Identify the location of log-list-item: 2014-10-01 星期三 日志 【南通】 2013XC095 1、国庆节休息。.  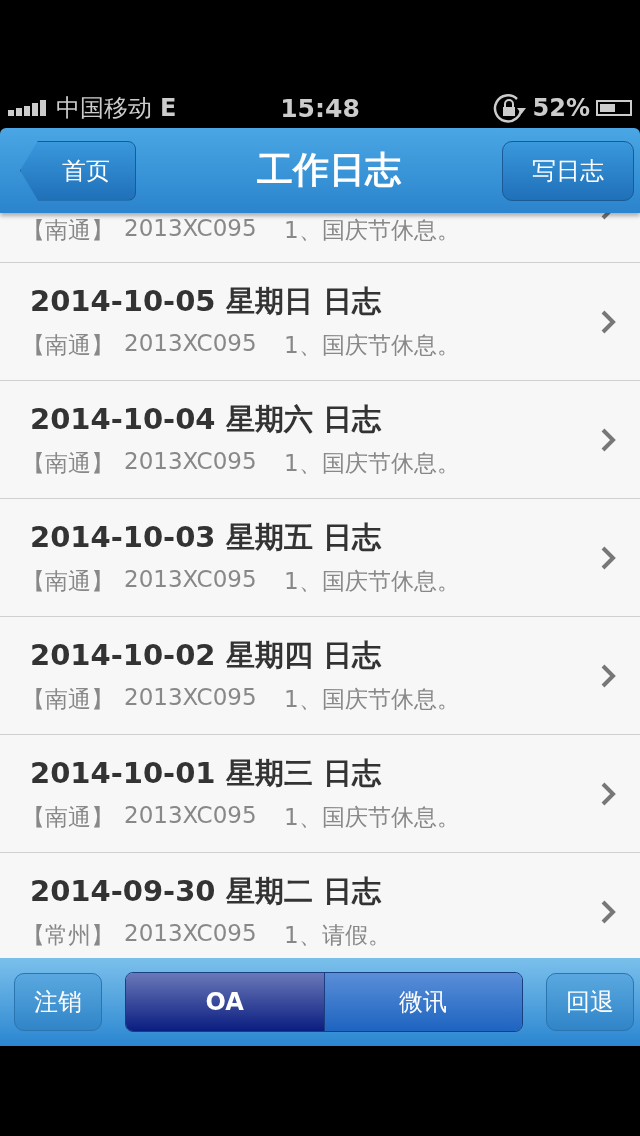
(320, 794).